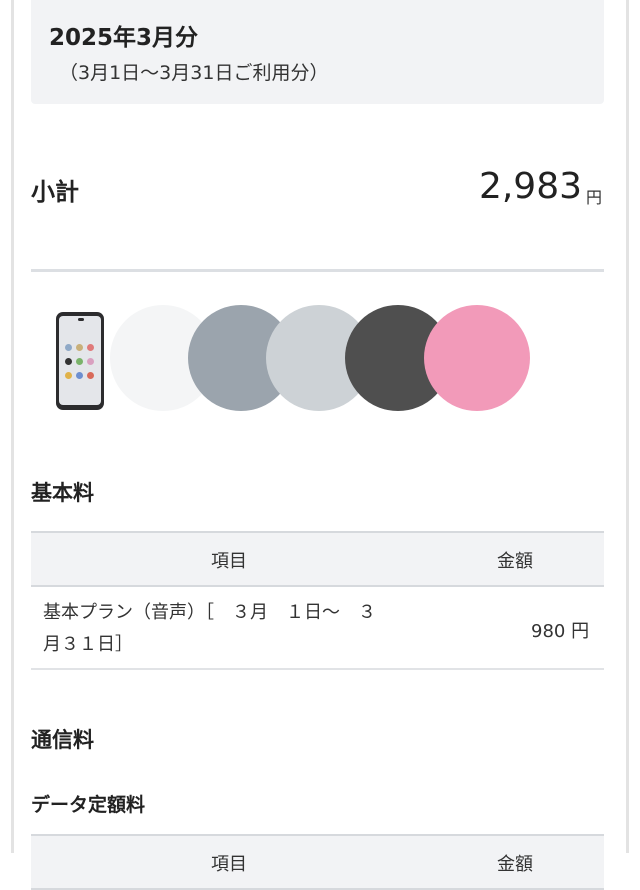  Describe the element at coordinates (560, 631) in the screenshot. I see `basic-plan-amount: 980 円` at that location.